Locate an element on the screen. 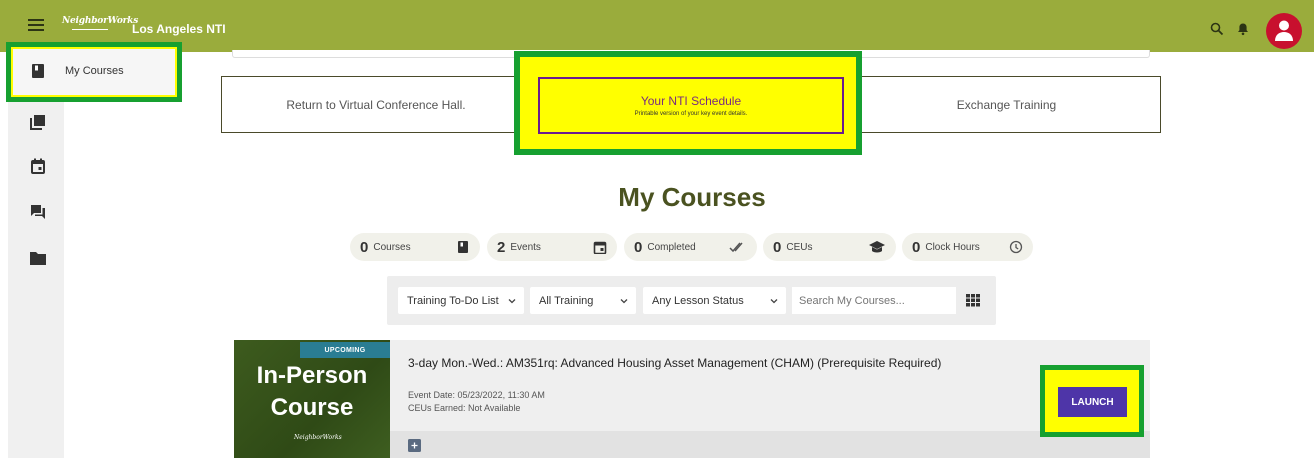  lesson-status-select: Any Lesson Status is located at coordinates (714, 300).